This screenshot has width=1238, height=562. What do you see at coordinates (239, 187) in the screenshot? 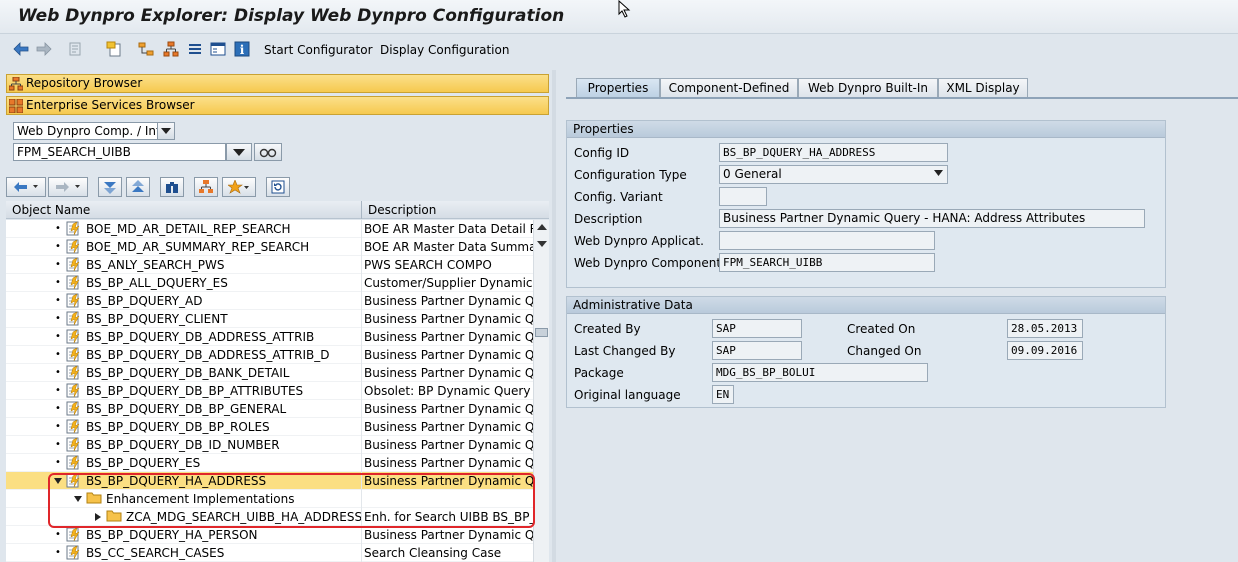
I see `favorites-button` at bounding box center [239, 187].